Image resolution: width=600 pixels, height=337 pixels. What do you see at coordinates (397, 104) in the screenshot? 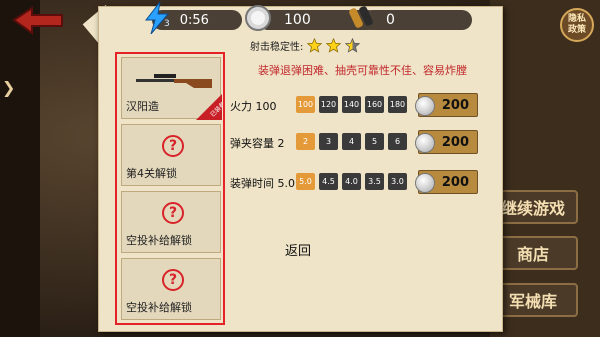
I see `level-option: 180` at bounding box center [397, 104].